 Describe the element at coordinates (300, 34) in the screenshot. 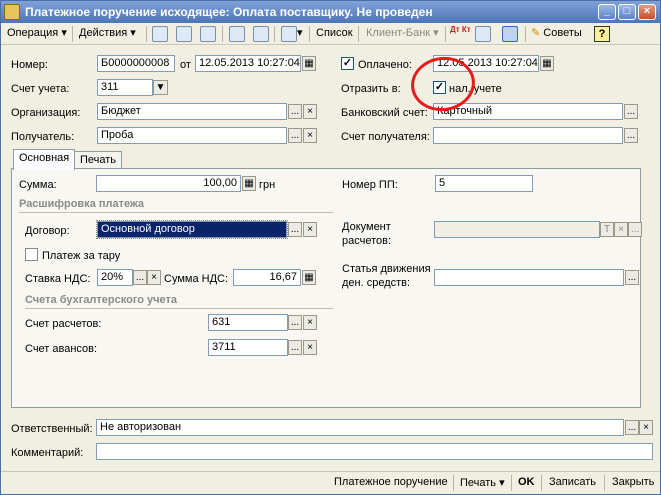

I see `structure-dropdown: ▾` at that location.